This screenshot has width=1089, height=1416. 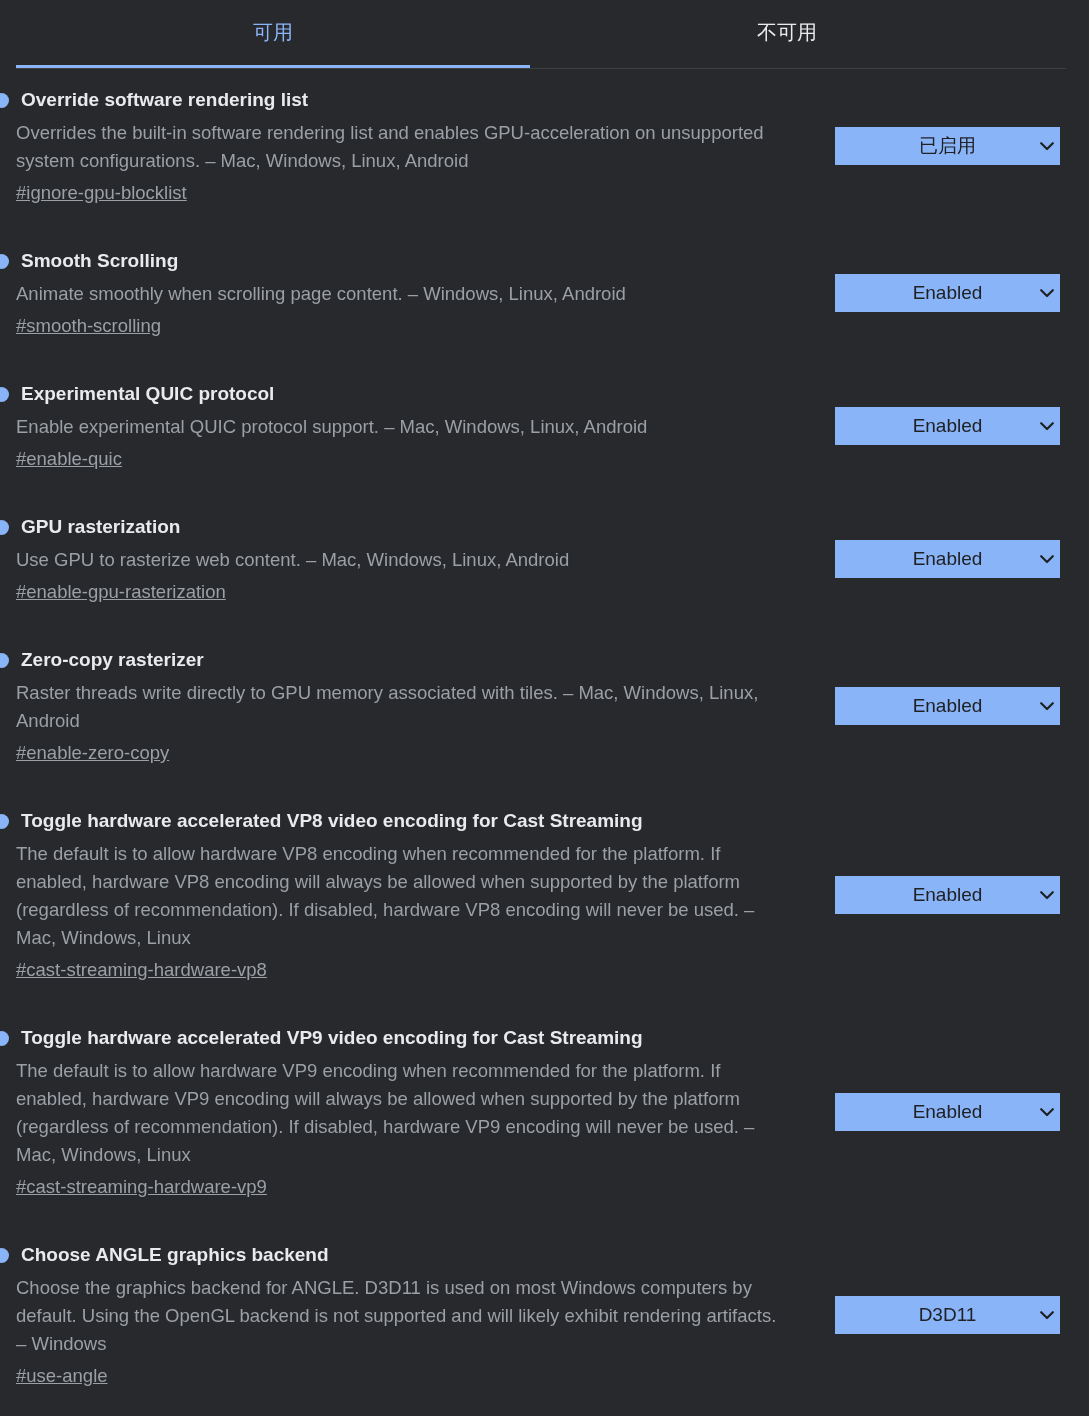 What do you see at coordinates (175, 1255) in the screenshot?
I see `experiment-title: Choose ANGLE graphics backend` at bounding box center [175, 1255].